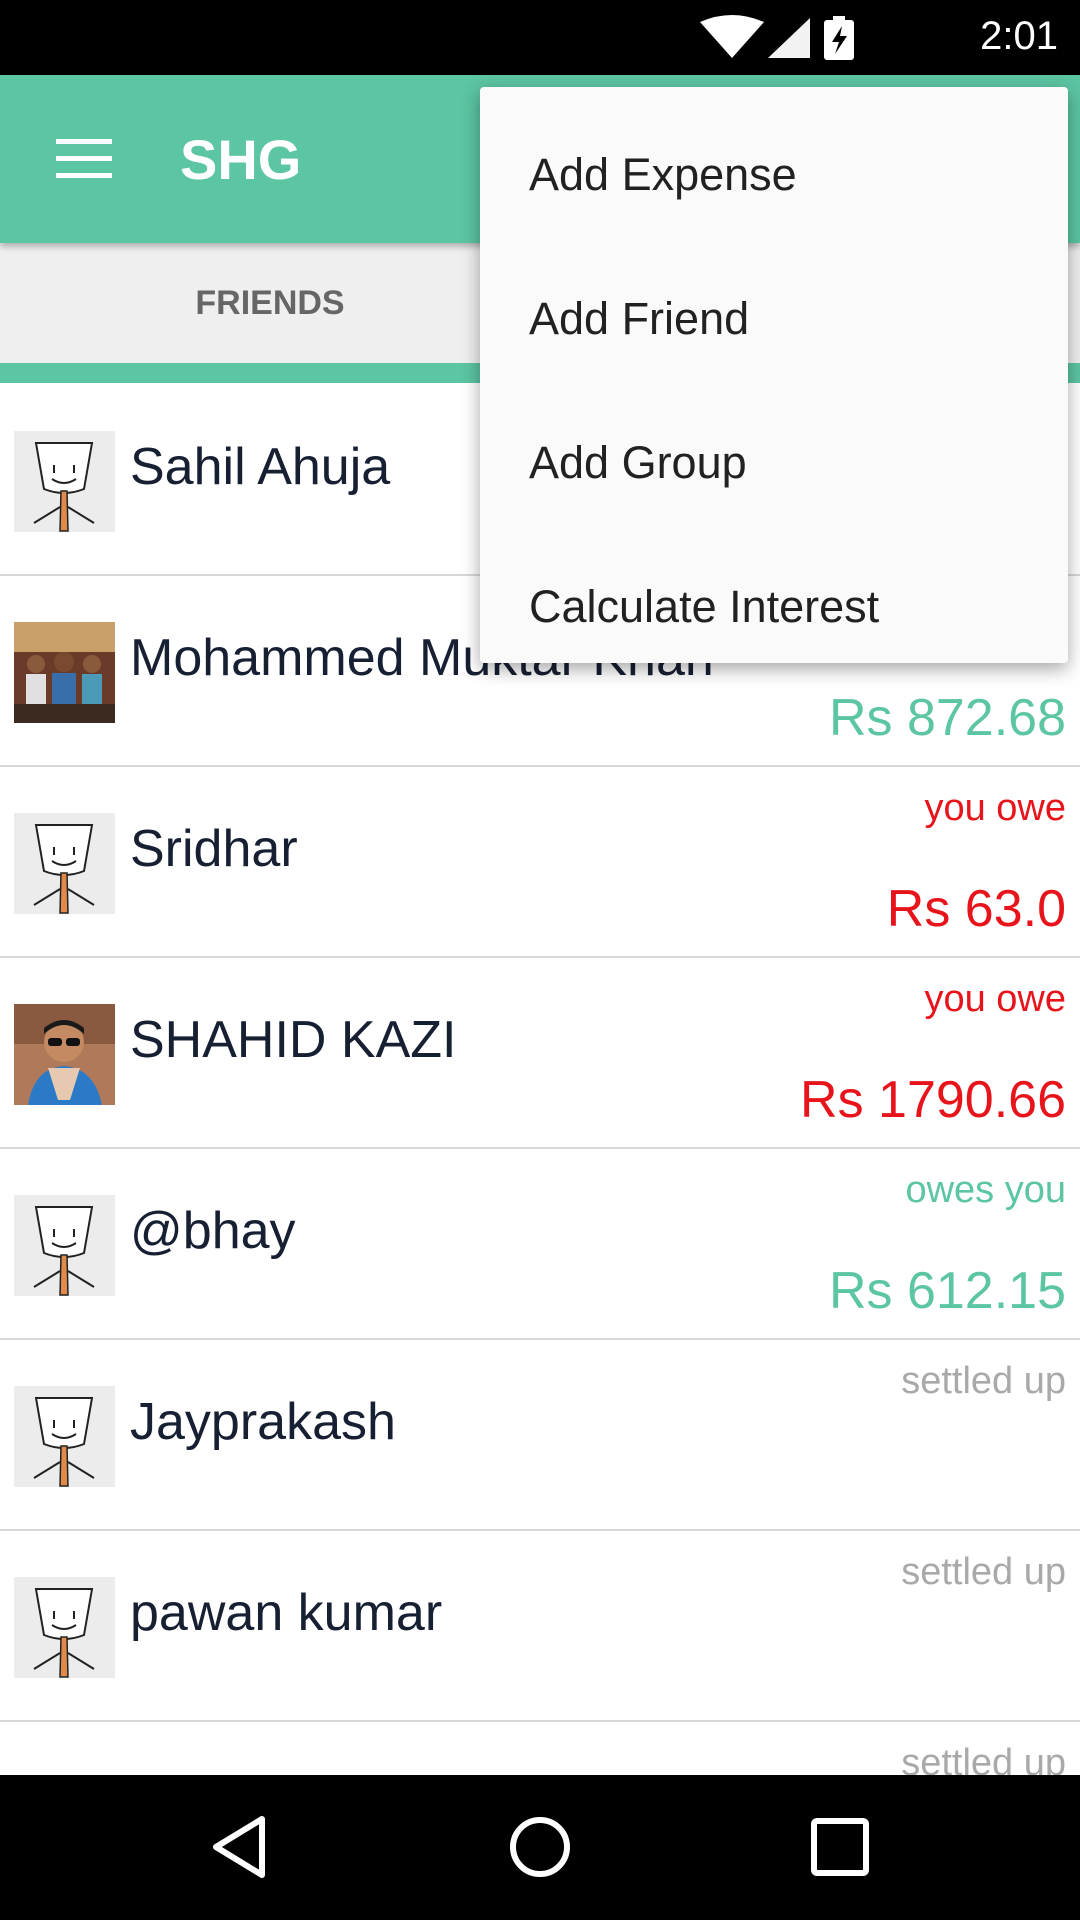 This screenshot has height=1920, width=1080. What do you see at coordinates (985, 1190) in the screenshot?
I see `balance-status: owes you` at bounding box center [985, 1190].